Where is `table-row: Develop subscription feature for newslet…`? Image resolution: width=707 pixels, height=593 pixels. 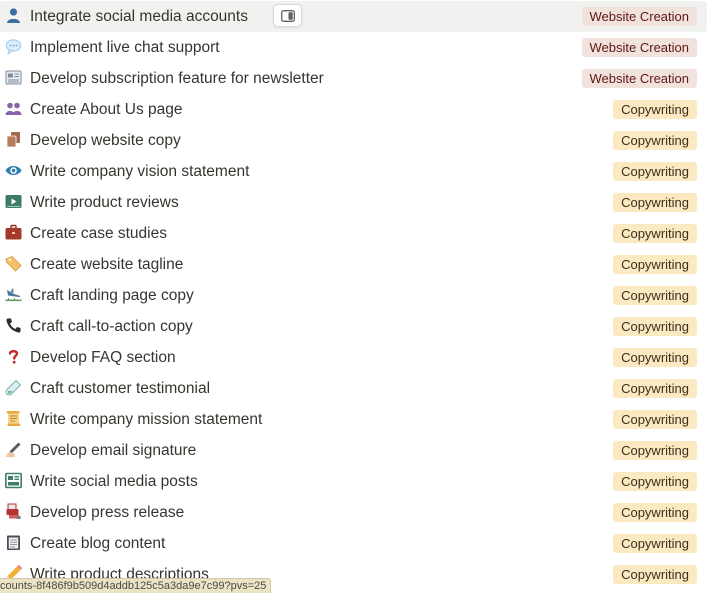 table-row: Develop subscription feature for newslet… is located at coordinates (353, 78).